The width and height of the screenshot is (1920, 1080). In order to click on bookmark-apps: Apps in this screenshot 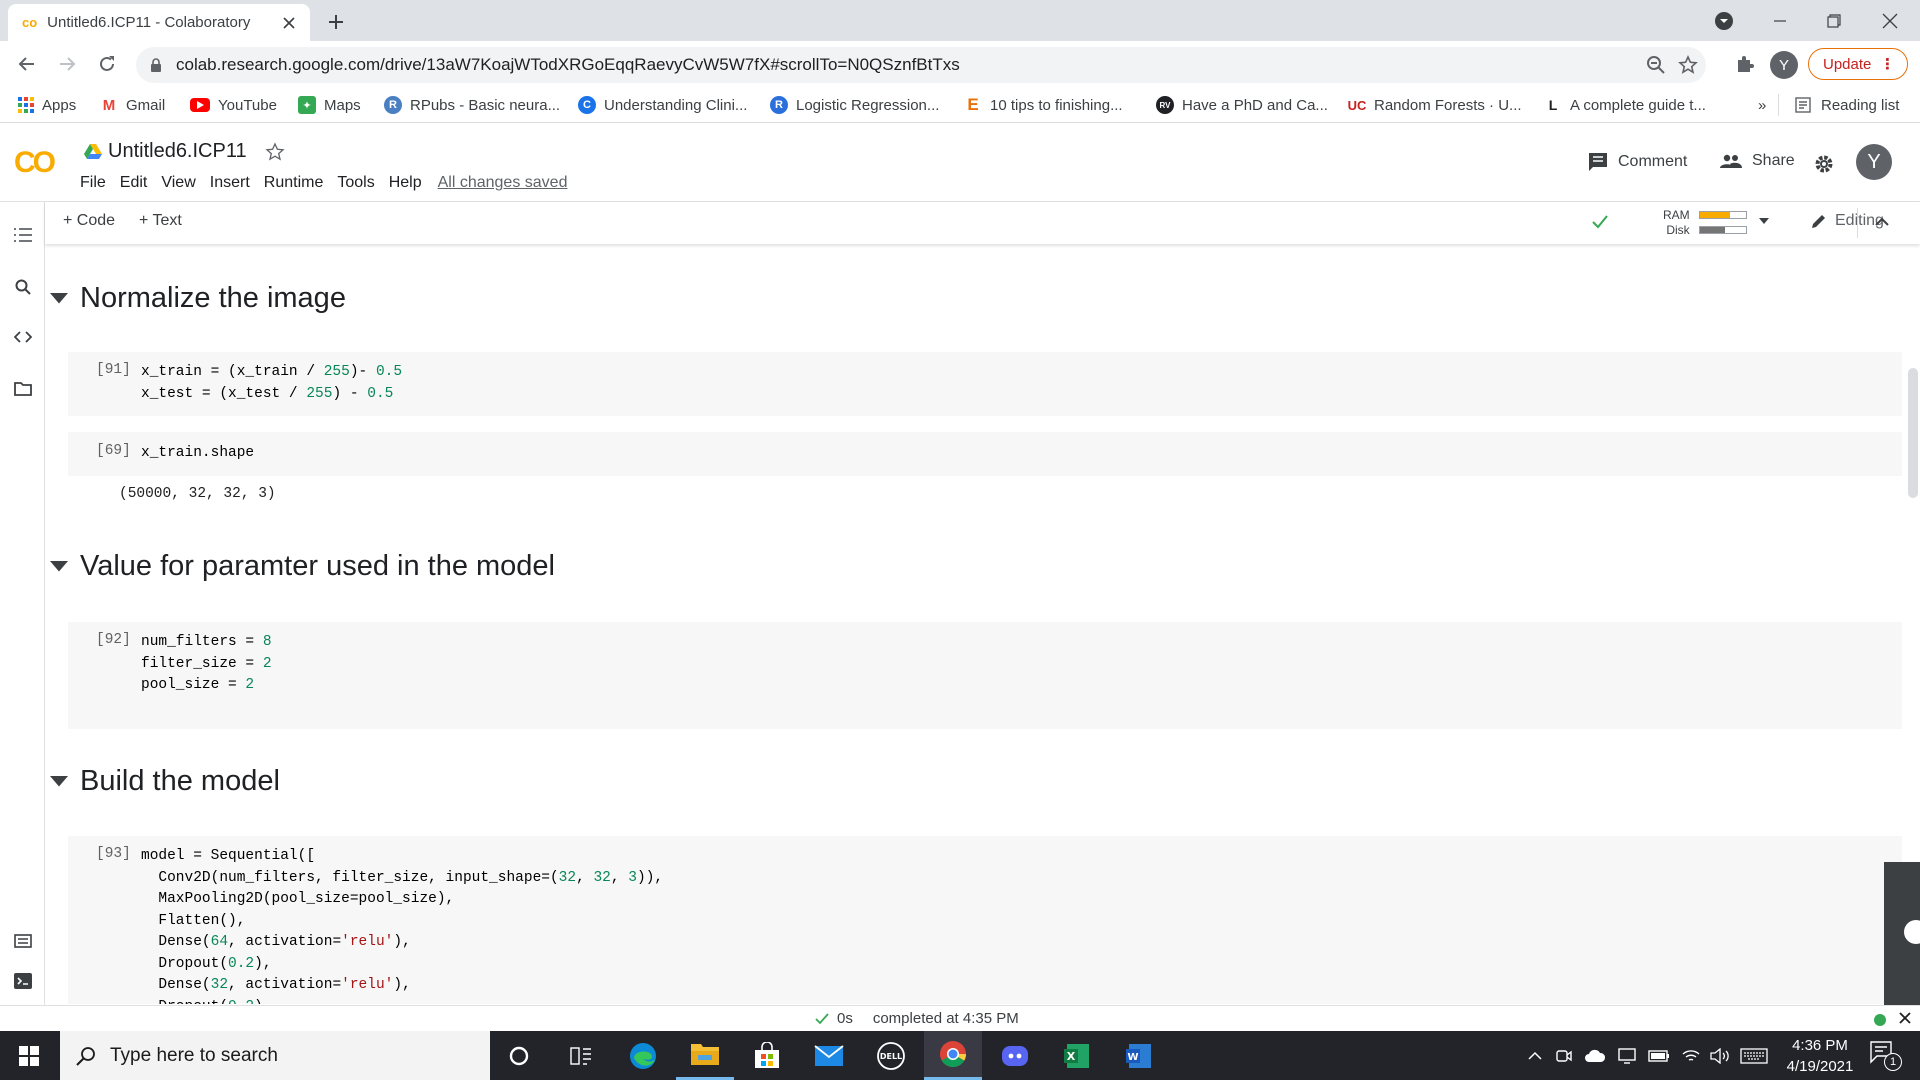, I will do `click(47, 105)`.